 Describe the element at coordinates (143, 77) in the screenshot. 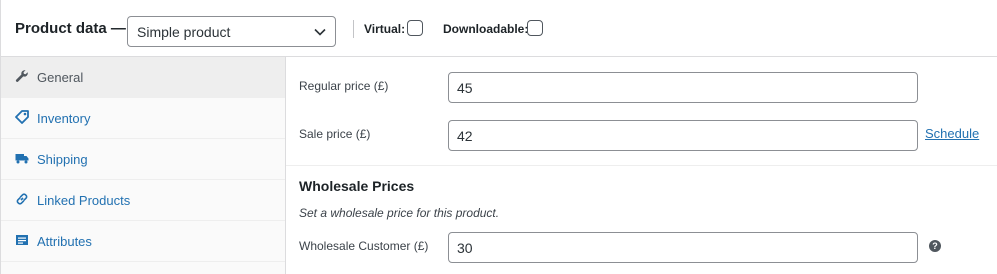

I see `tab-general: General` at that location.